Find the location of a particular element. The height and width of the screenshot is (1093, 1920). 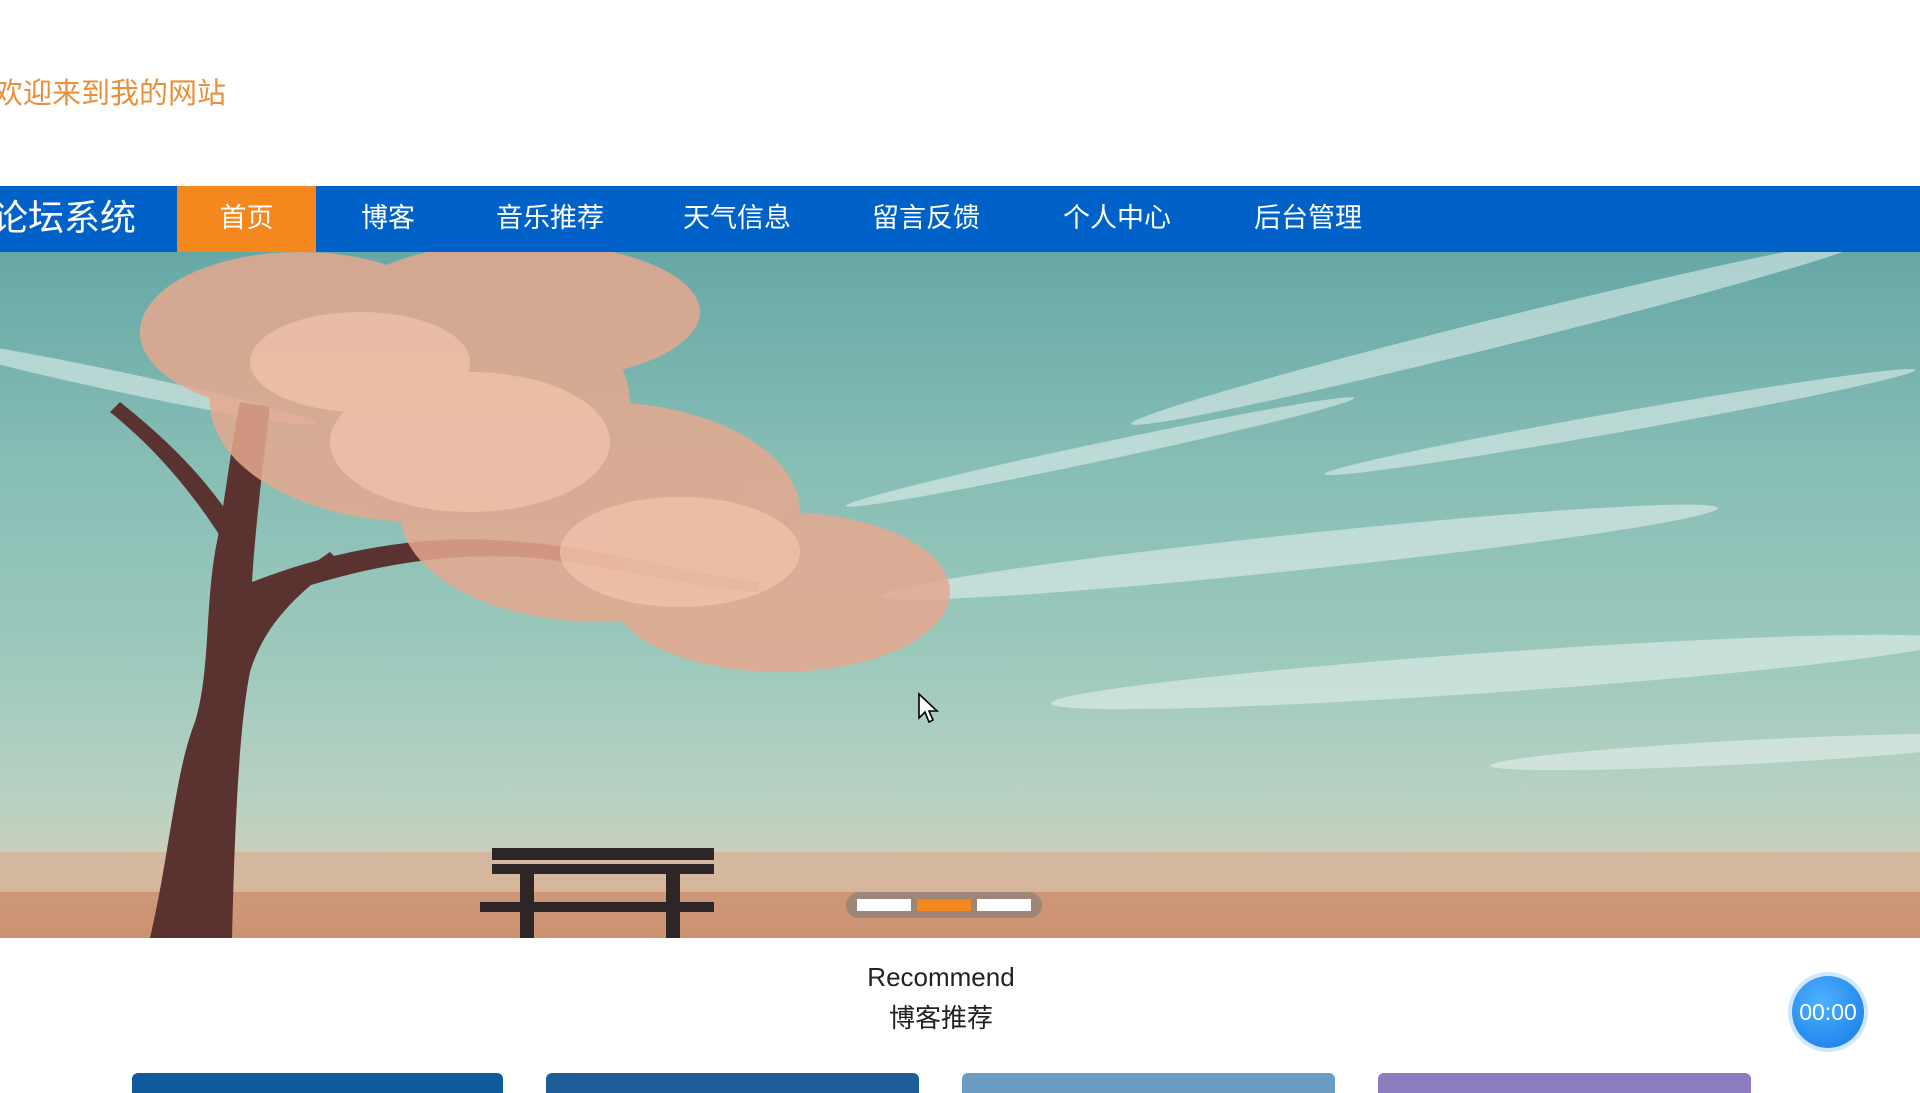

nav-item-admin: 后台管理 is located at coordinates (1308, 219).